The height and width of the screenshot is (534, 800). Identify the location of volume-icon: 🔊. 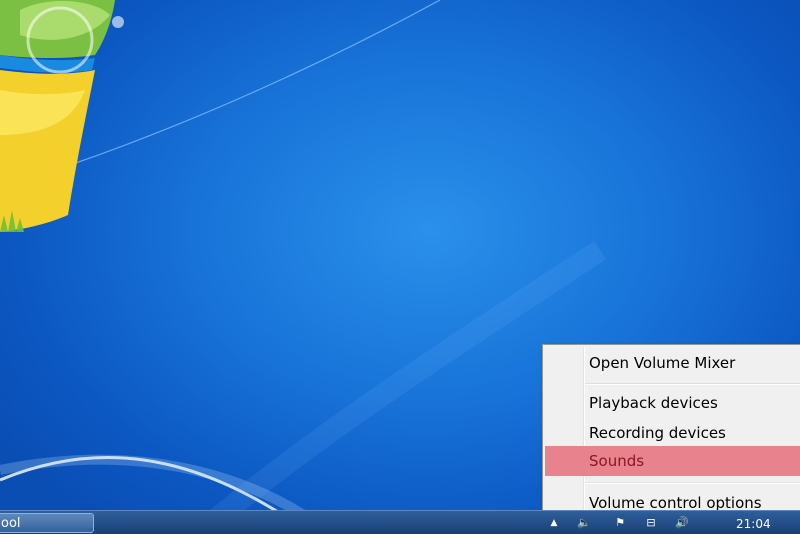
(682, 523).